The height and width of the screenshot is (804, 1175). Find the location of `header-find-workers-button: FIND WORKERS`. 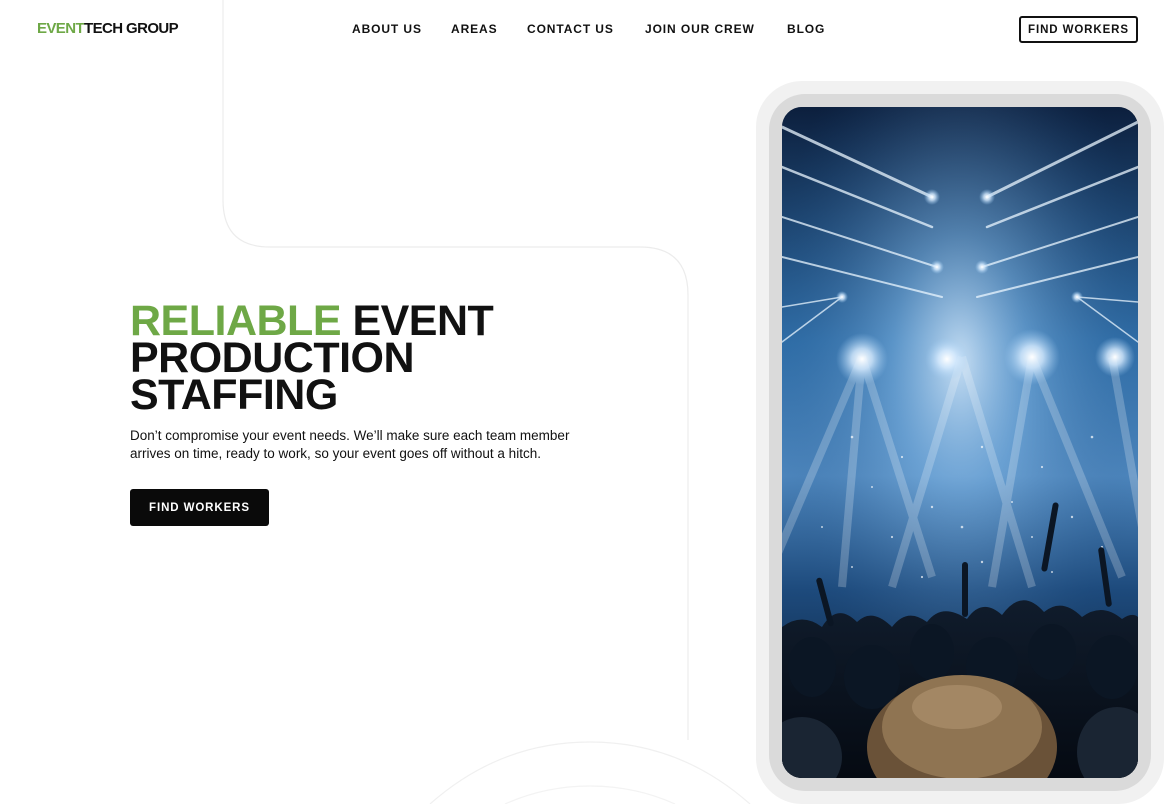

header-find-workers-button: FIND WORKERS is located at coordinates (1078, 29).